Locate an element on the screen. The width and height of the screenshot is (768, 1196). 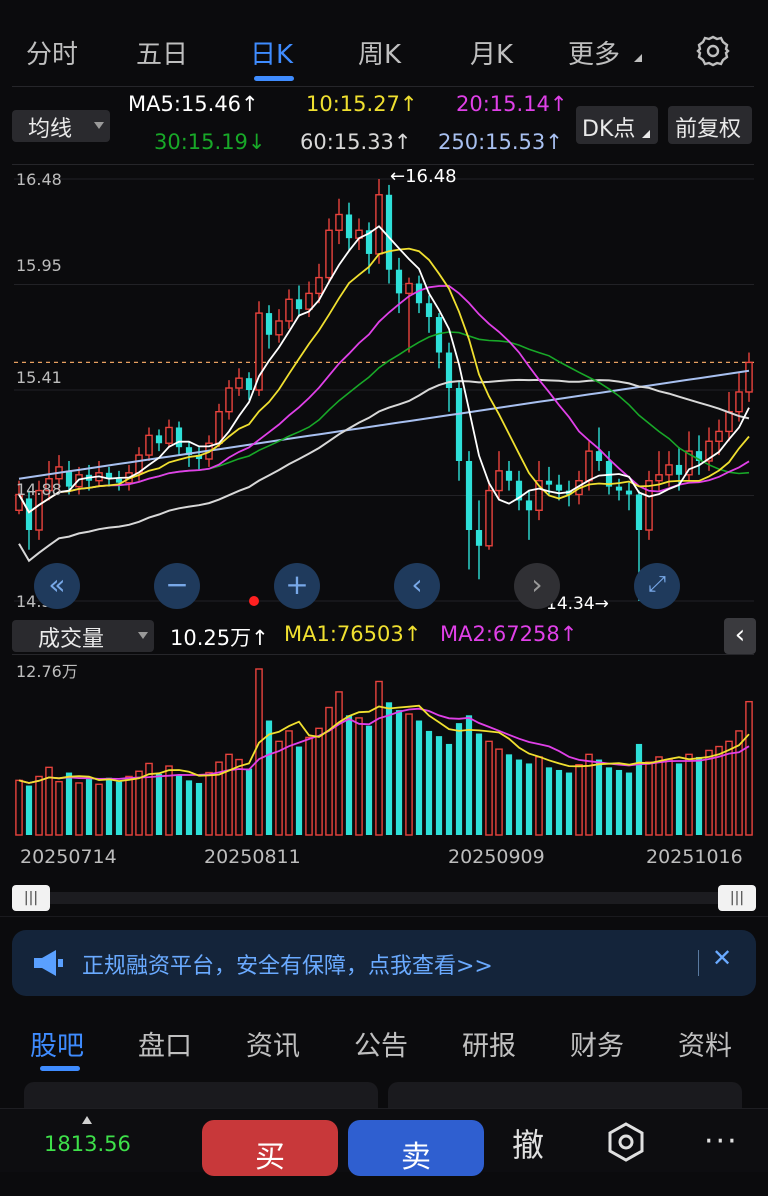
tab-news: 资讯 is located at coordinates (273, 1043).